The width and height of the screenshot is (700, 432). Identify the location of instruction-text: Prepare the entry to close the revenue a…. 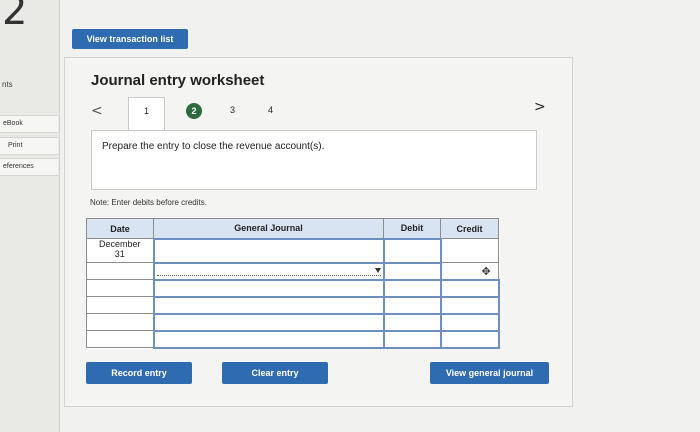
(213, 146).